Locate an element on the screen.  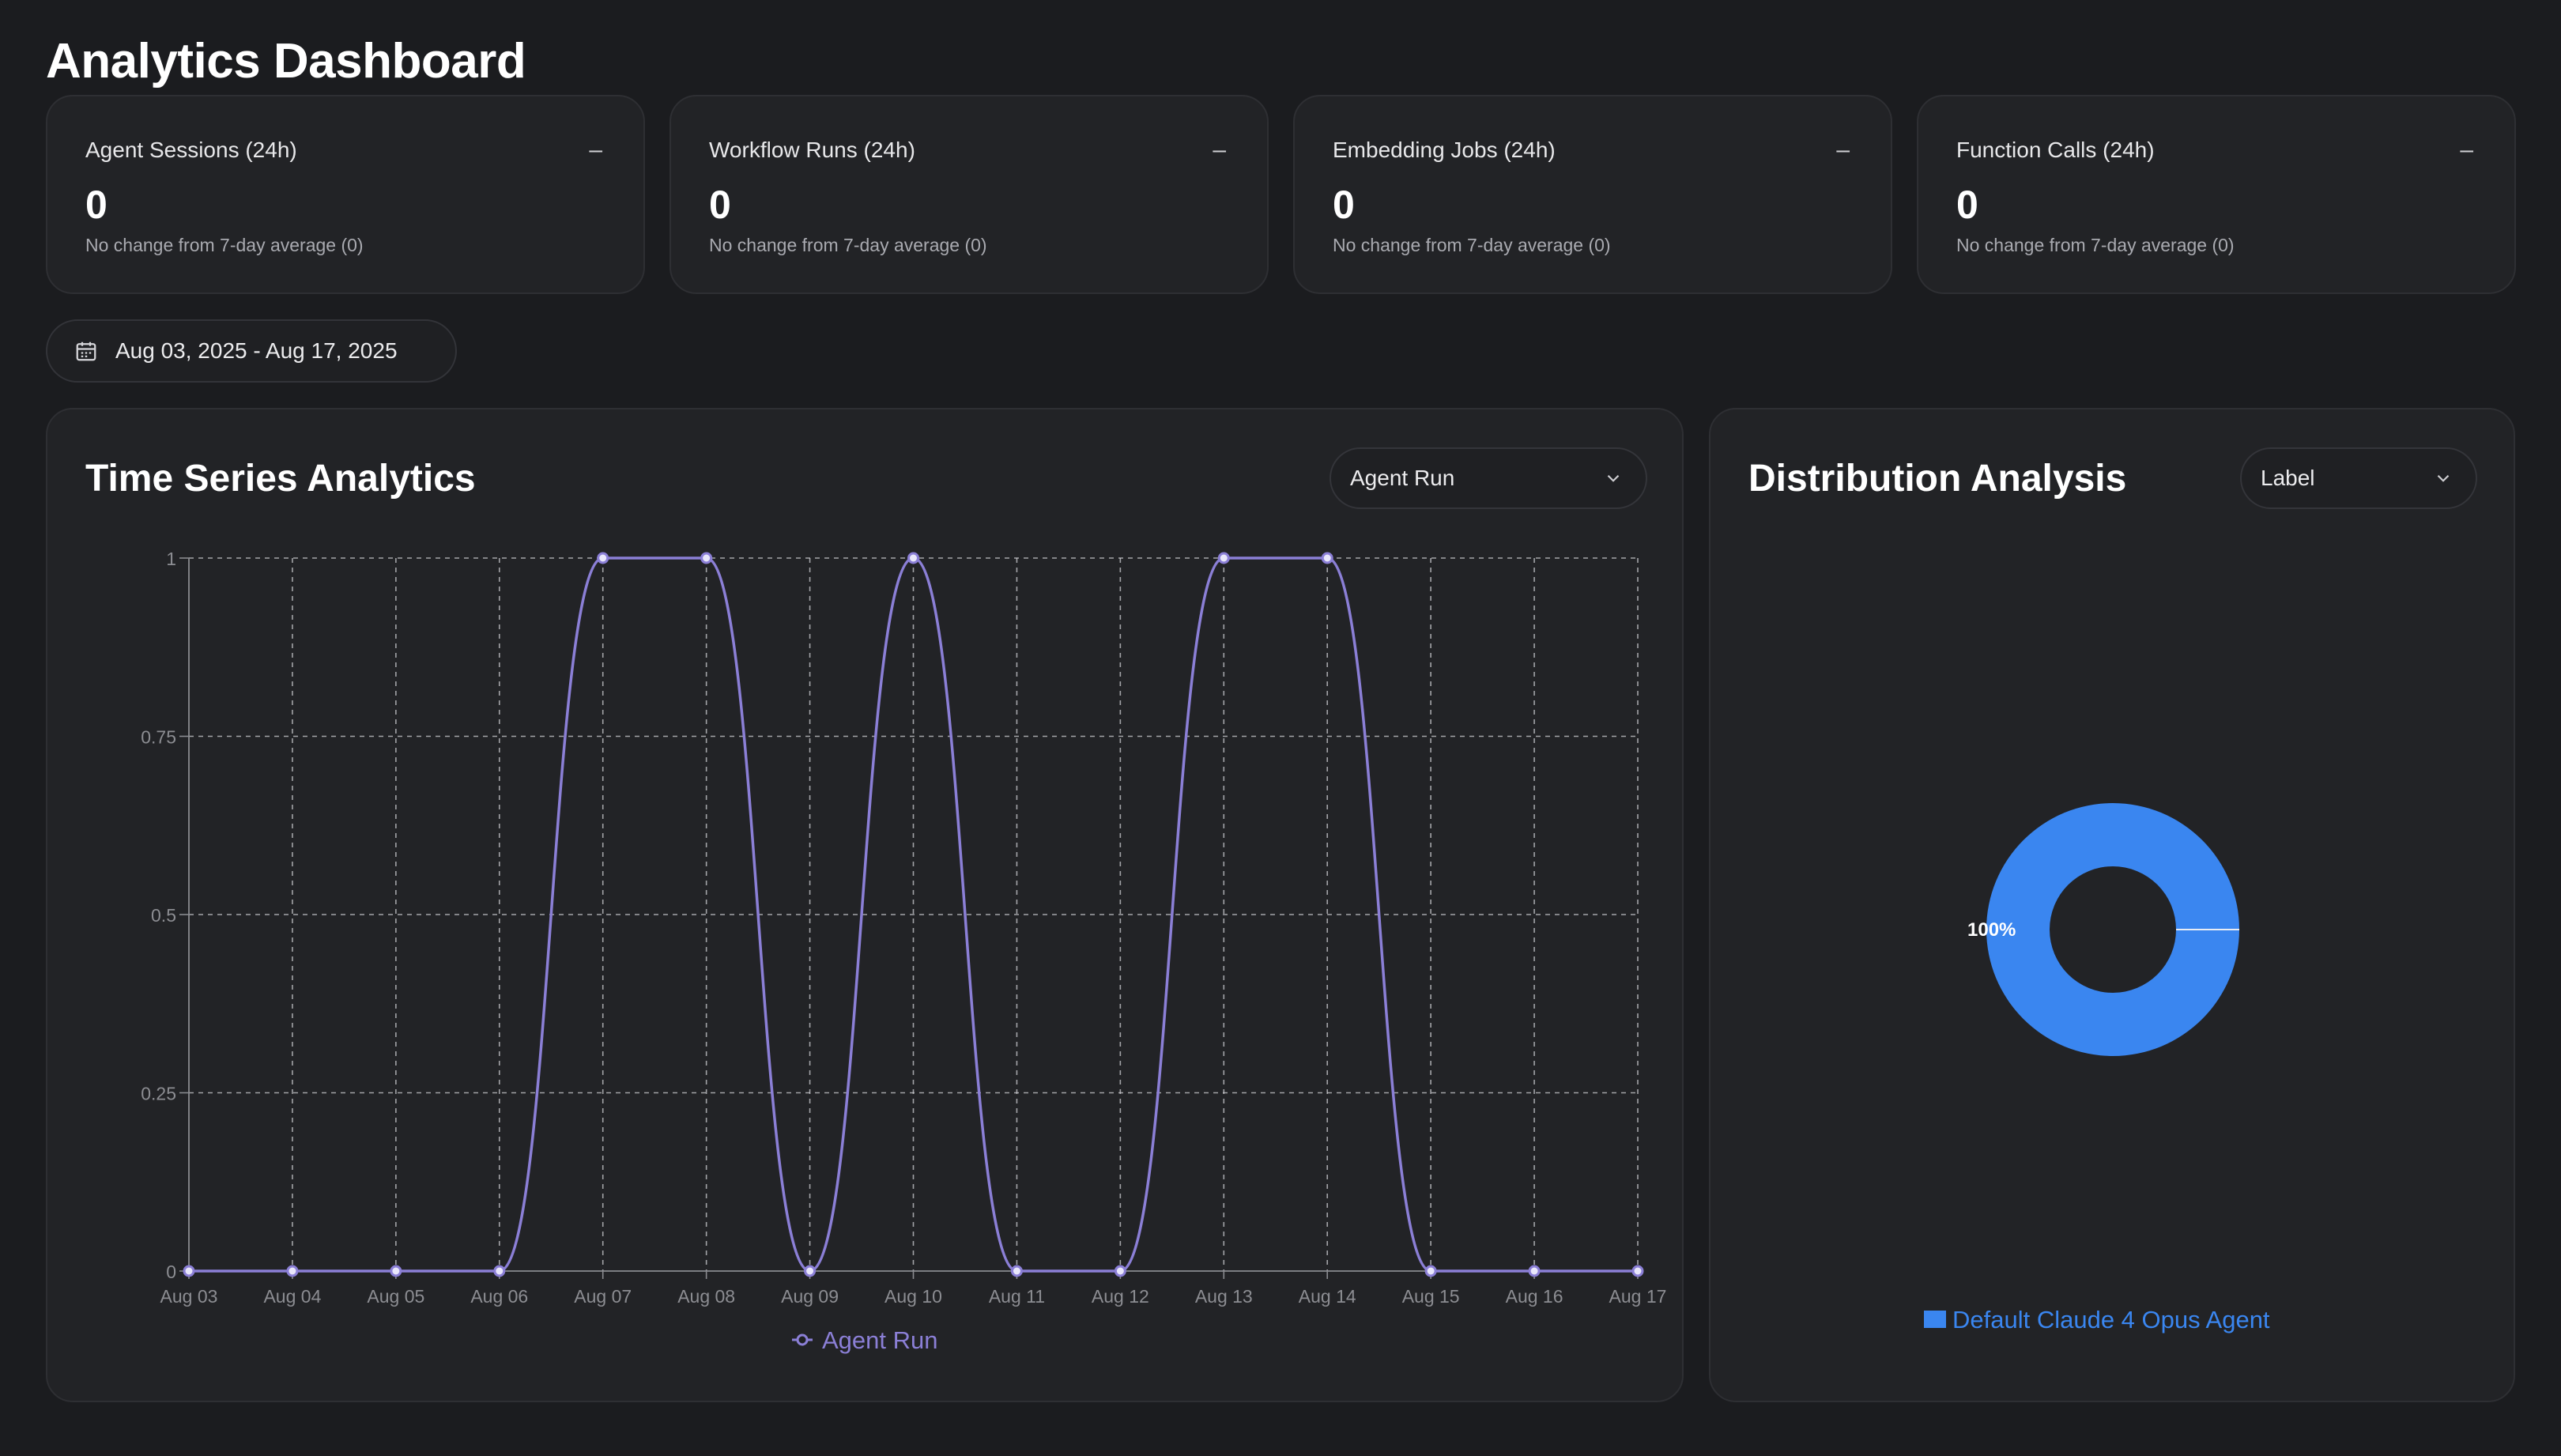
y-tick-label: 0.75 is located at coordinates (158, 737).